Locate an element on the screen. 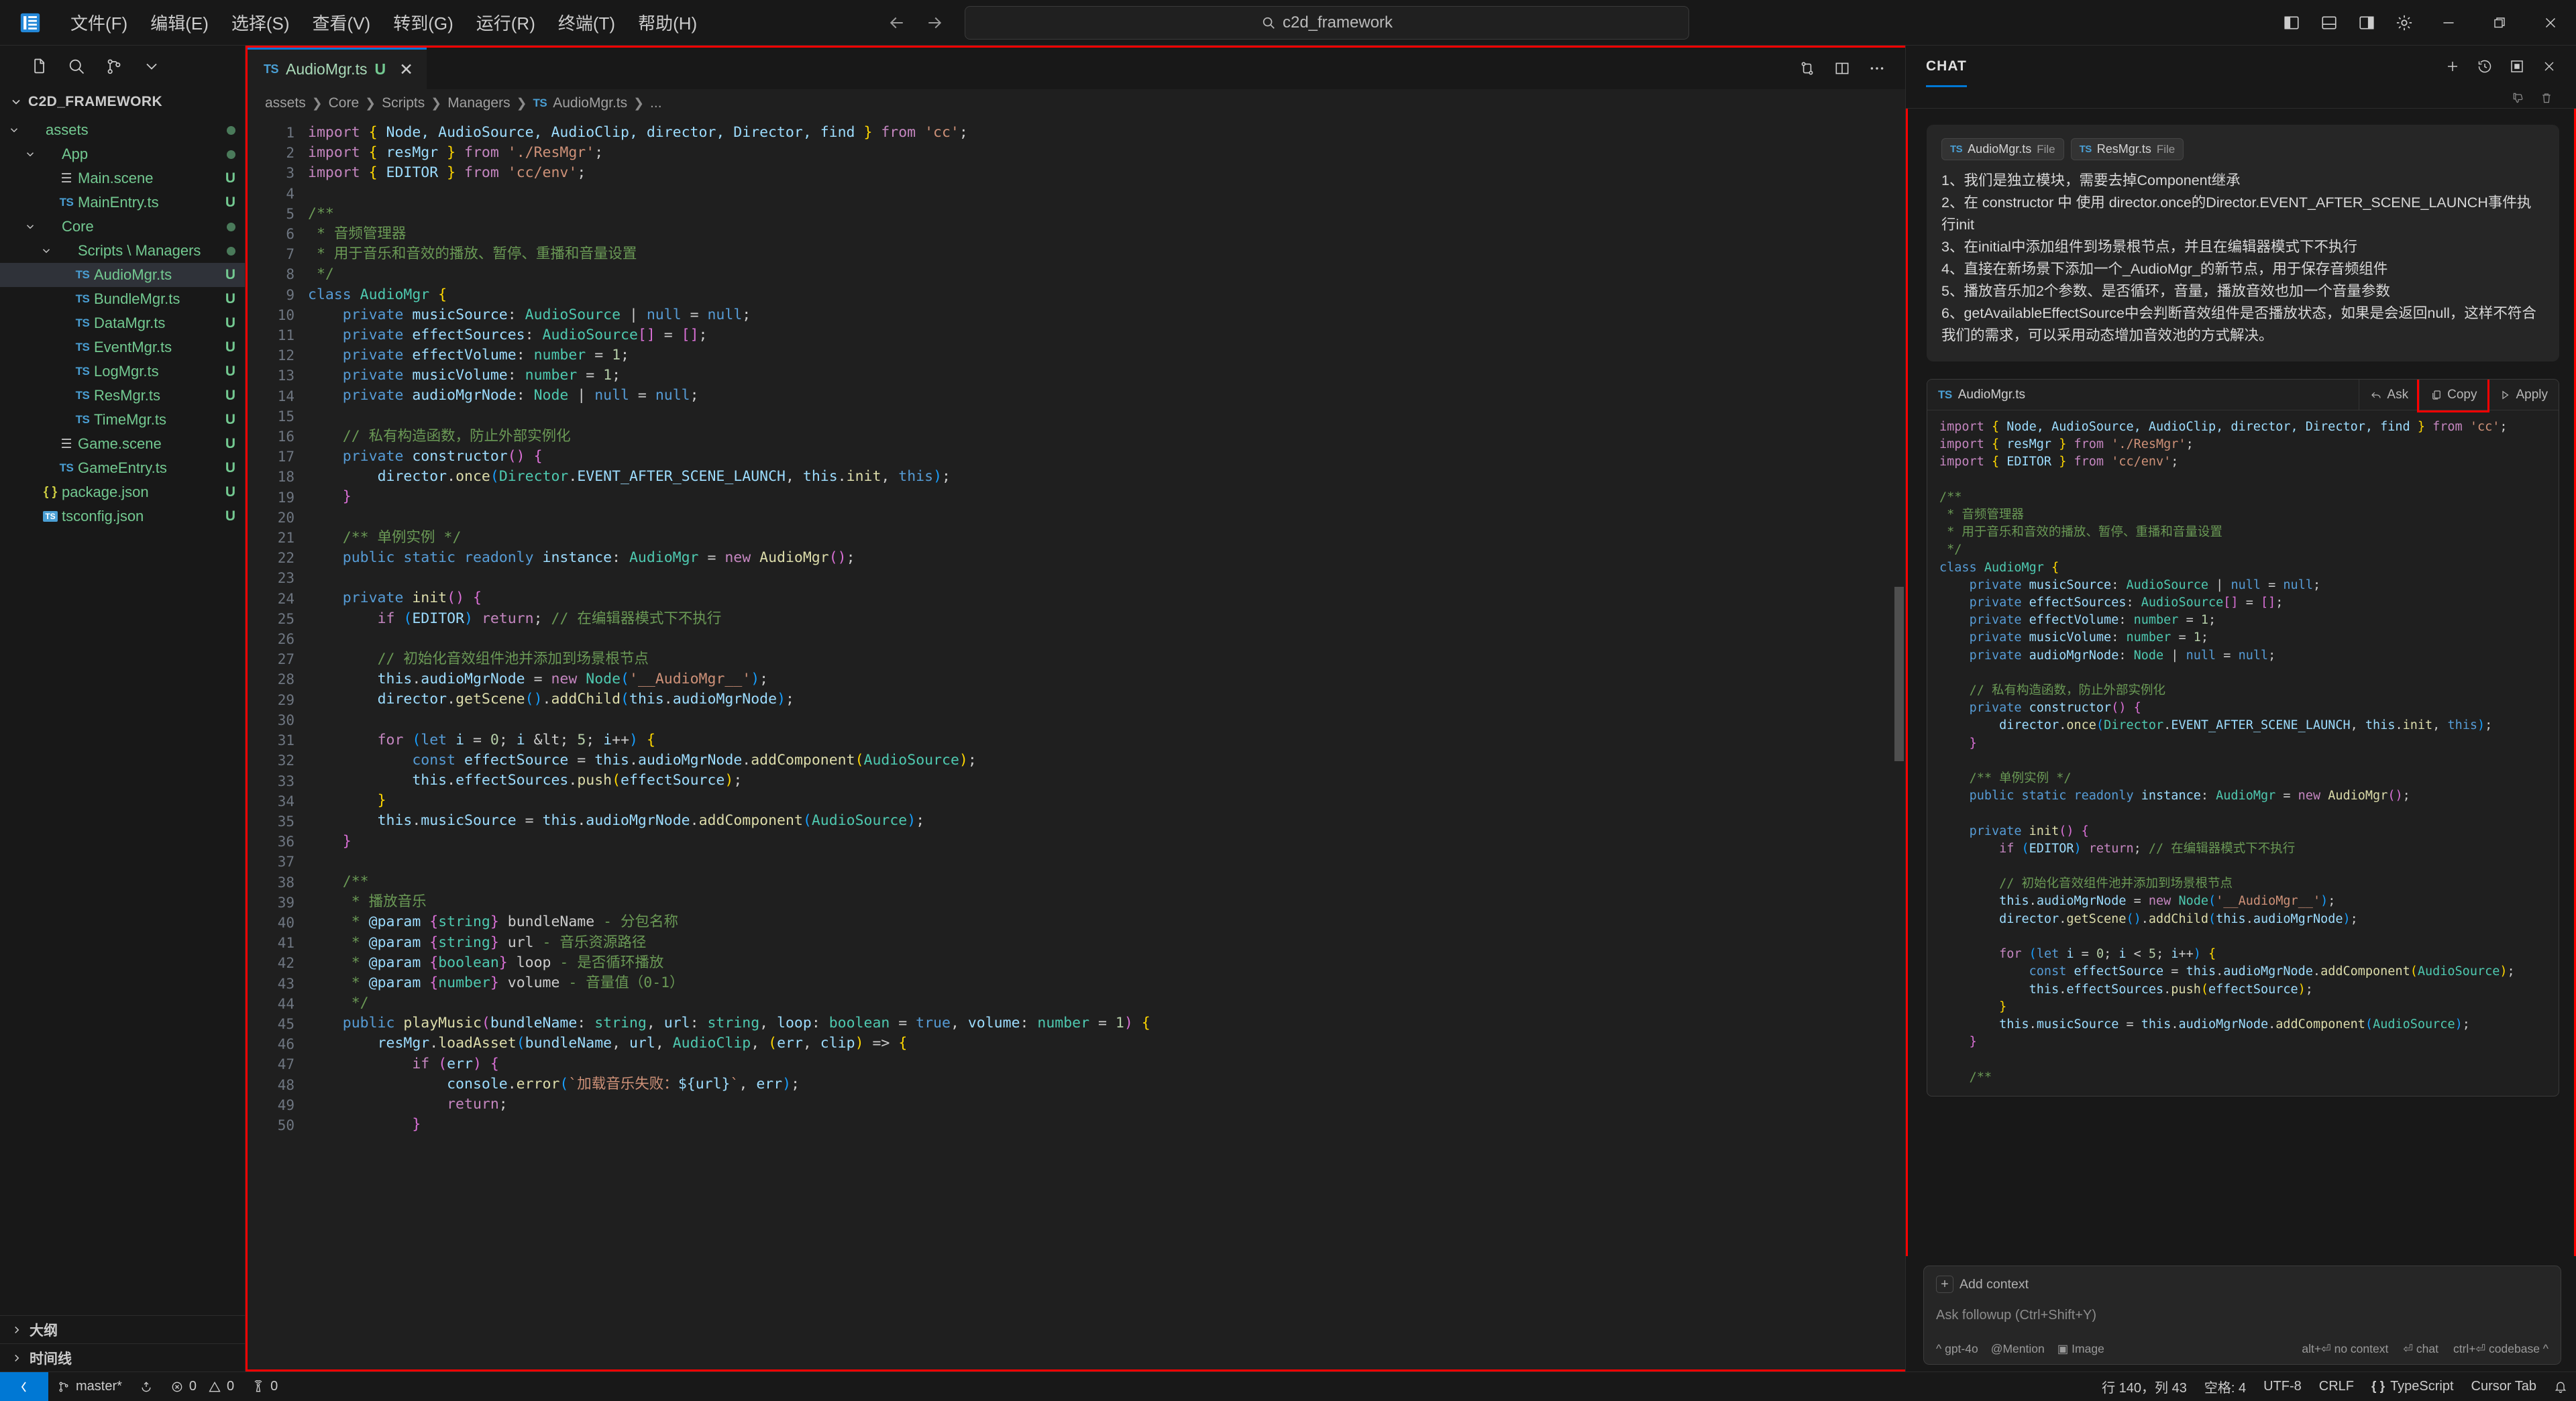 The width and height of the screenshot is (2576, 1401). tree-item-core: Core is located at coordinates (122, 227).